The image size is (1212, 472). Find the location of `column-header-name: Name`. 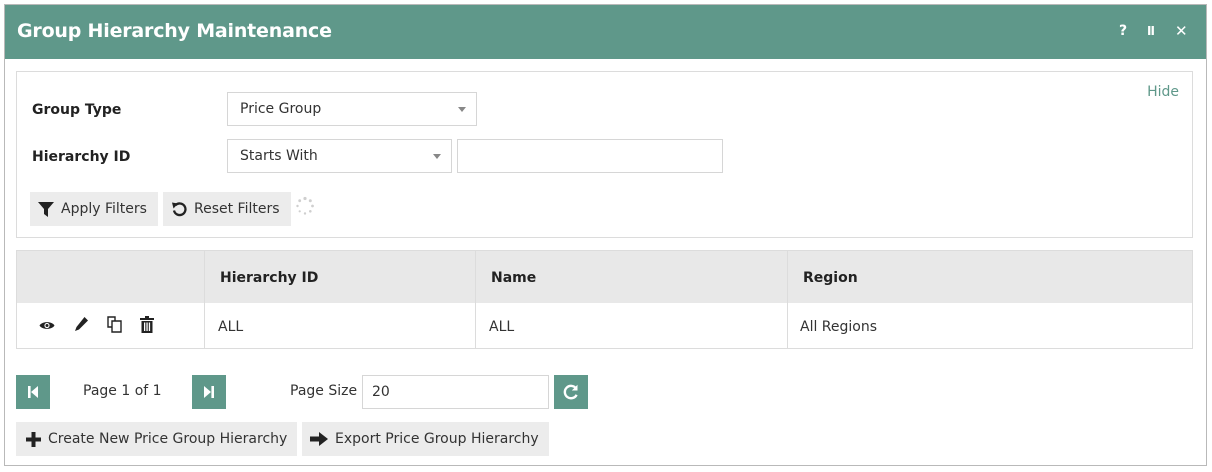

column-header-name: Name is located at coordinates (513, 278).